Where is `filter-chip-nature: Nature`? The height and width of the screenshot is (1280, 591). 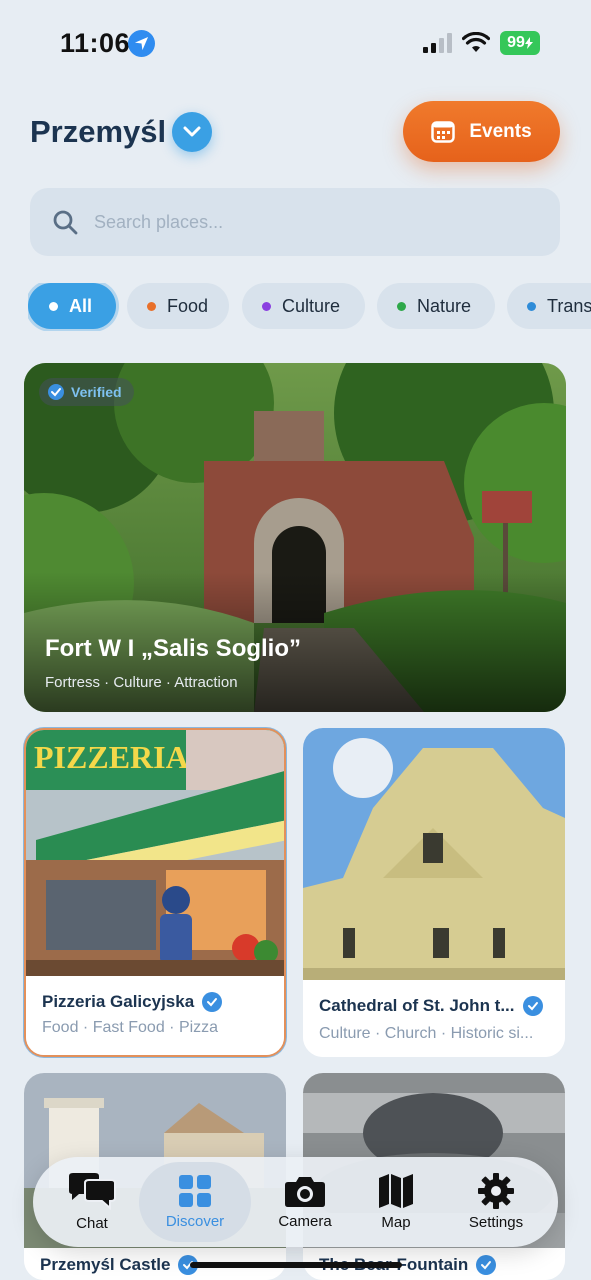 filter-chip-nature: Nature is located at coordinates (436, 306).